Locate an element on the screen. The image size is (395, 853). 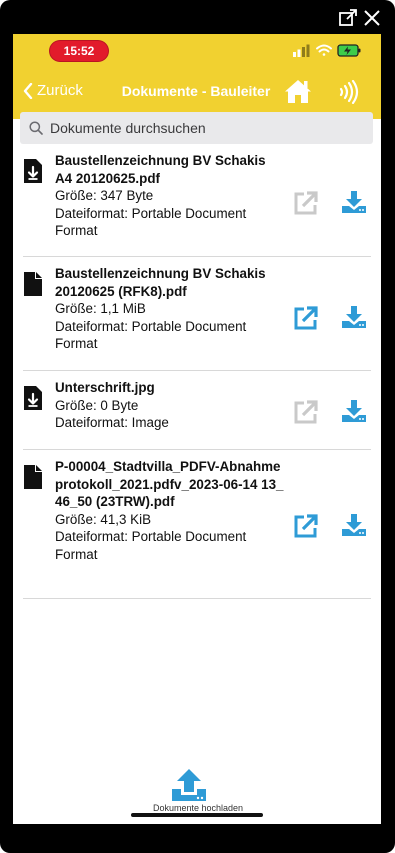
document-size: Größe: 0 Byte is located at coordinates (97, 405).